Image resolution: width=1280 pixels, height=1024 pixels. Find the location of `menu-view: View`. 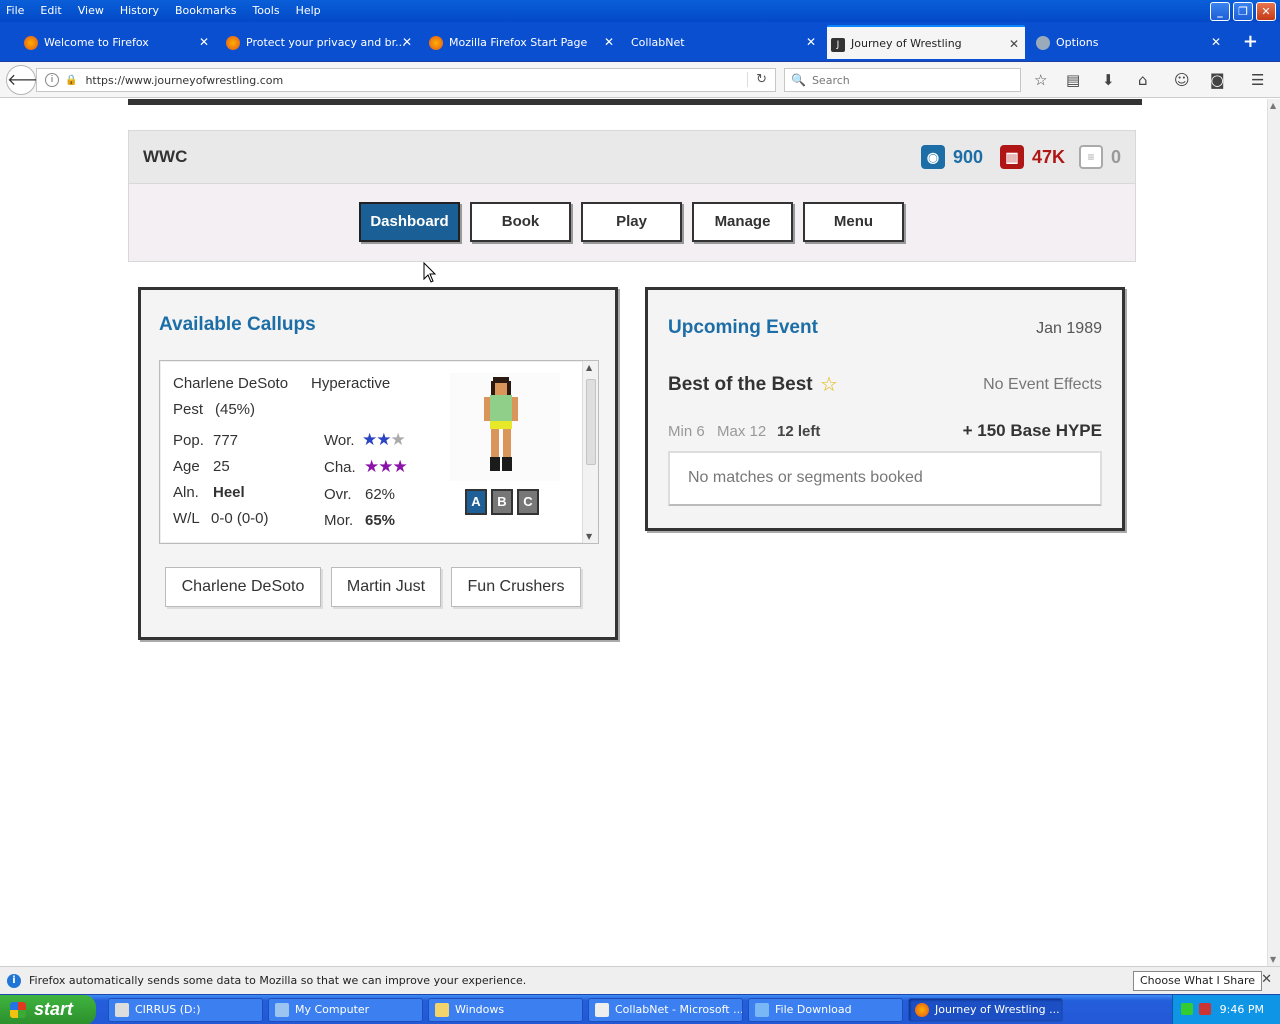

menu-view: View is located at coordinates (91, 11).